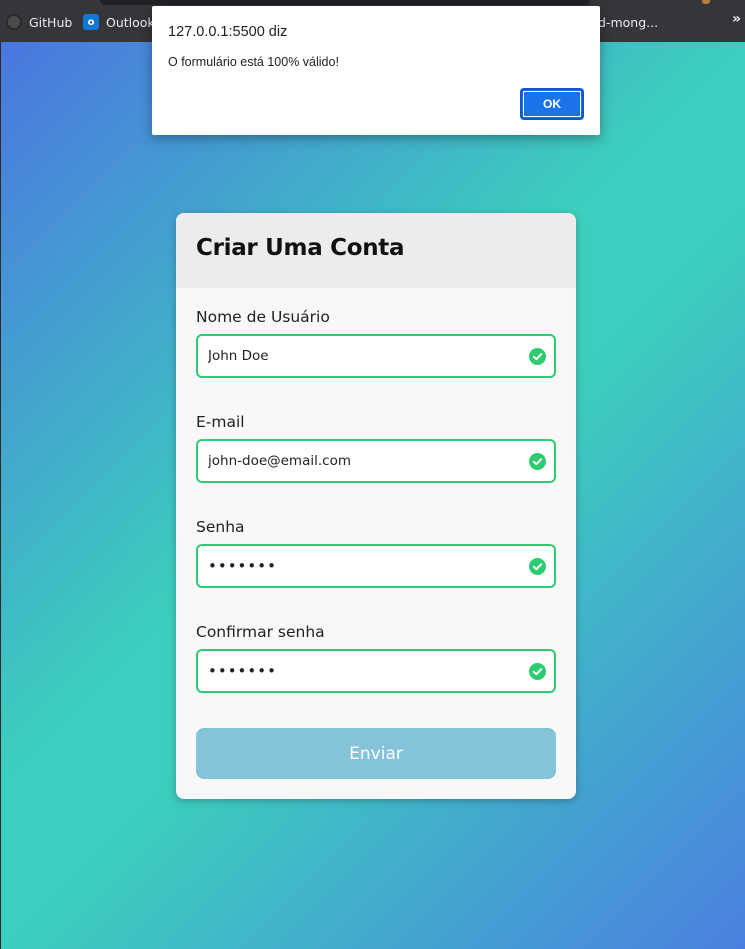 The image size is (745, 949). I want to click on alert-message: O formulário está 100% válido!, so click(253, 62).